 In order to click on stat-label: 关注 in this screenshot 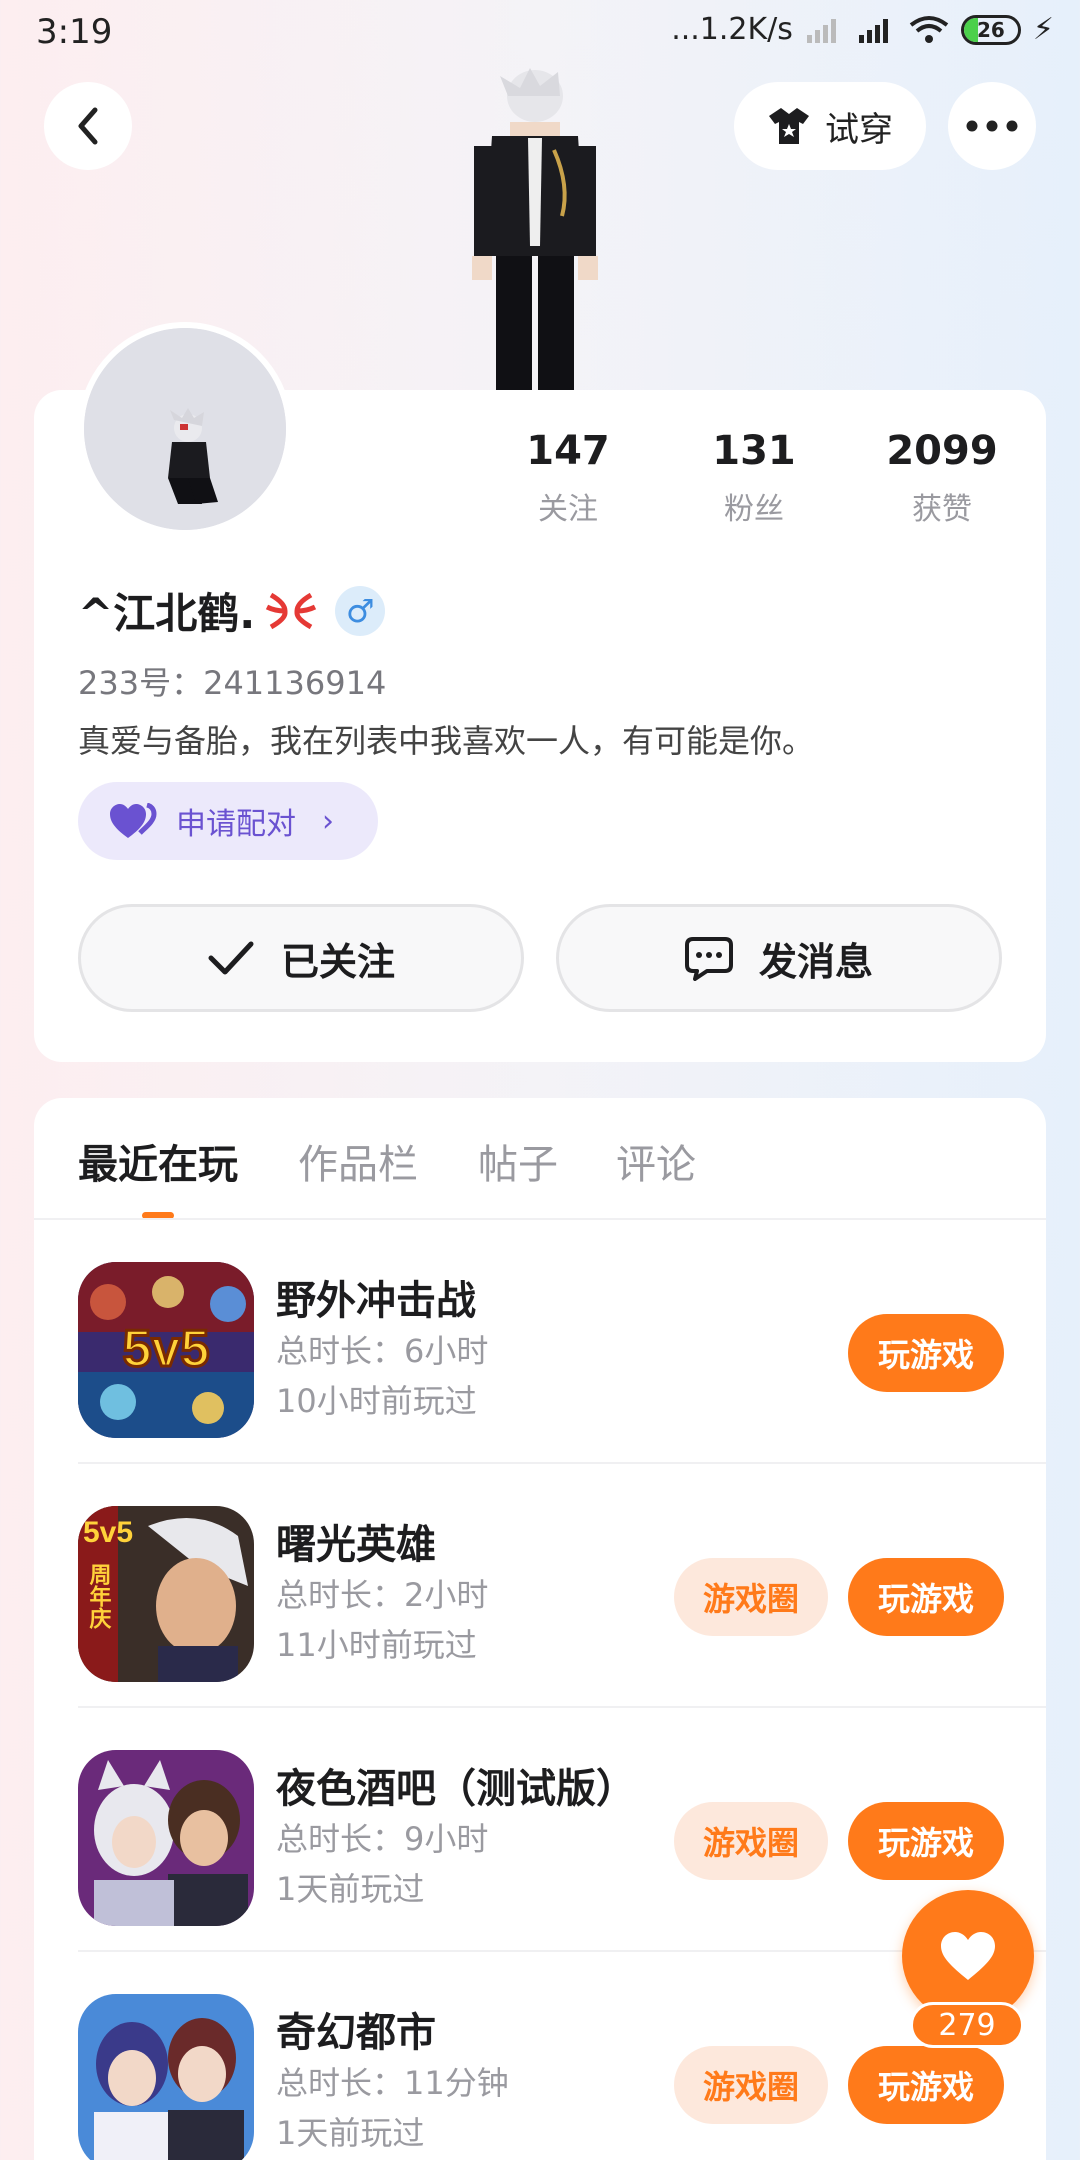, I will do `click(568, 509)`.